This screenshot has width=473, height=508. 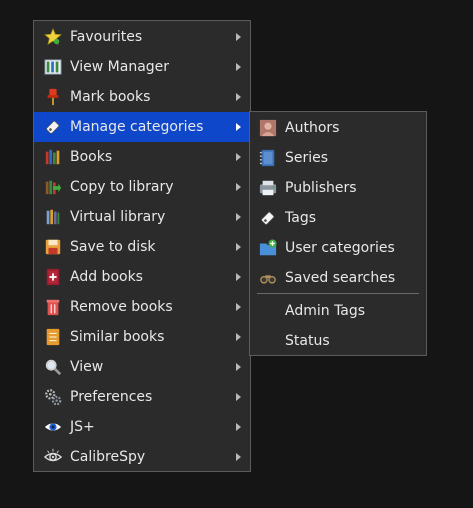 I want to click on menu-item-calibrespy: CalibreSpy, so click(x=142, y=457).